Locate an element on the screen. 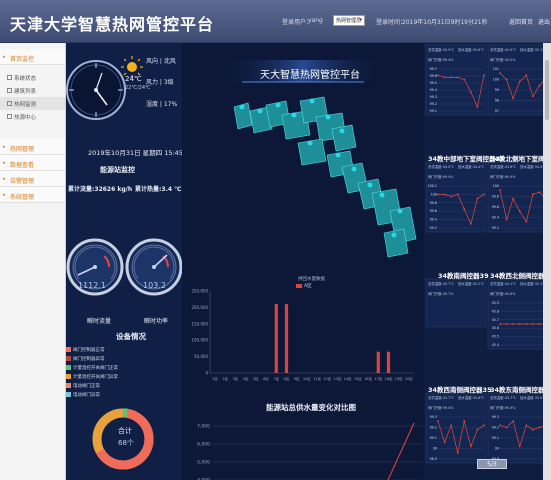 The height and width of the screenshot is (480, 551). panel-title: 34教西南侧阀控器35 is located at coordinates (460, 390).